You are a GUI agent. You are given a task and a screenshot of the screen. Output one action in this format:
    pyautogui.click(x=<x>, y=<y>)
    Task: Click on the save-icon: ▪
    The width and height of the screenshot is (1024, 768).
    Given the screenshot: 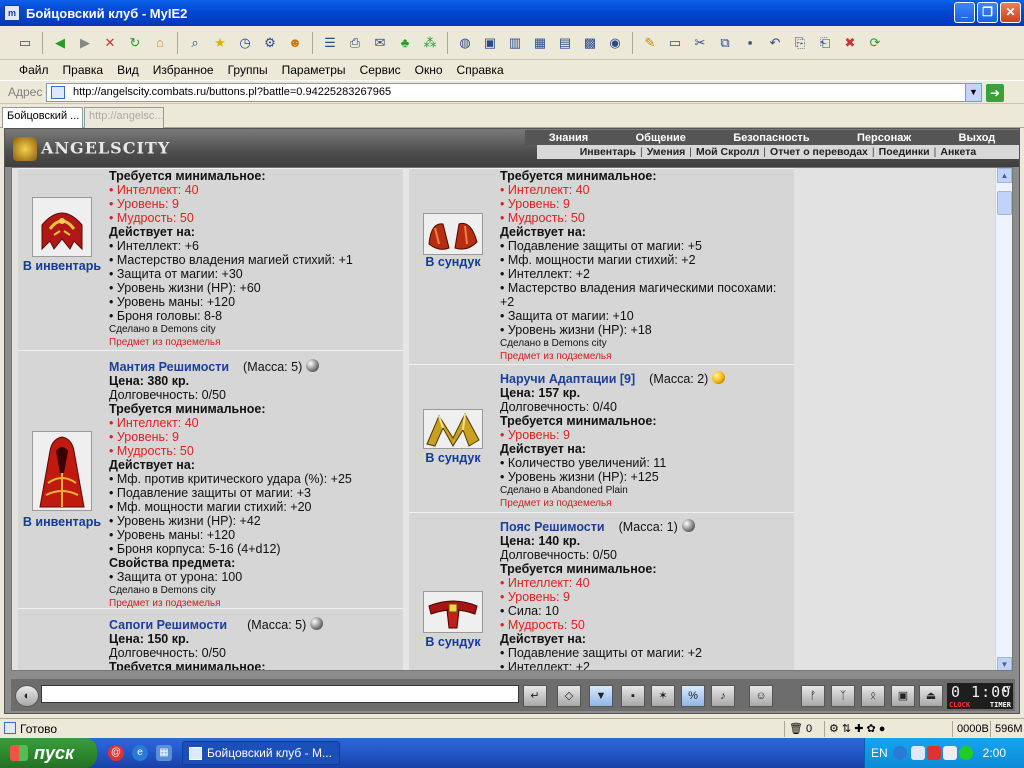 What is the action you would take?
    pyautogui.click(x=750, y=43)
    